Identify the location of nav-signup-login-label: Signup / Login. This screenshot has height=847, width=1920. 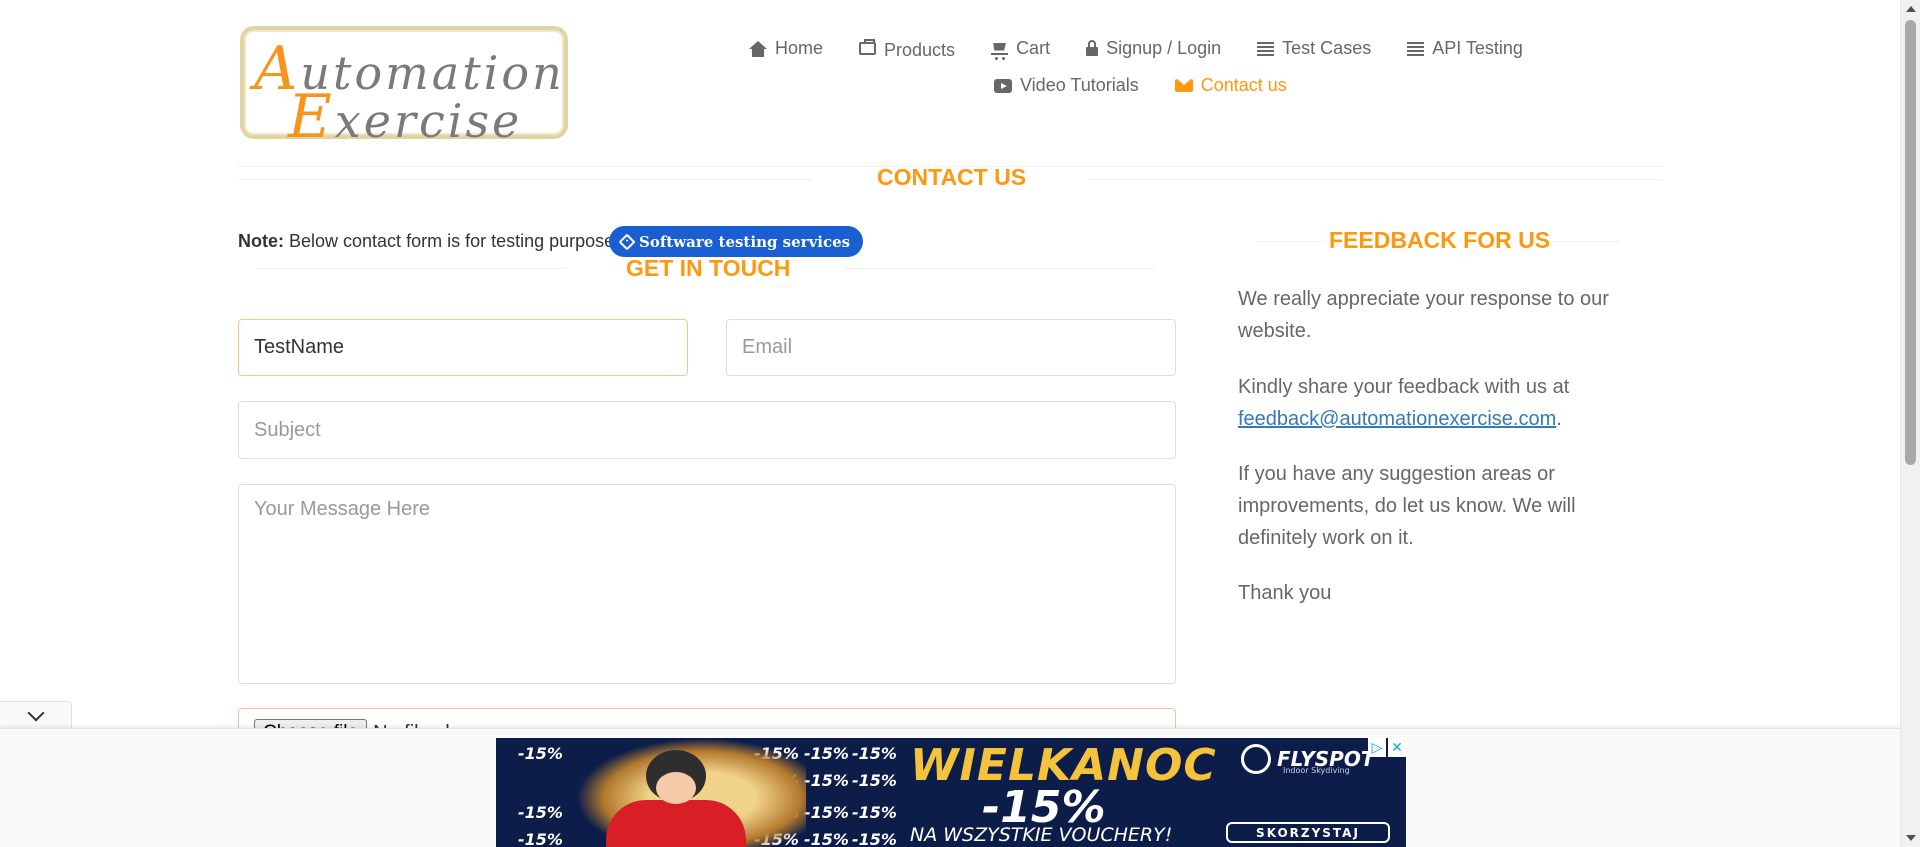
(1164, 48).